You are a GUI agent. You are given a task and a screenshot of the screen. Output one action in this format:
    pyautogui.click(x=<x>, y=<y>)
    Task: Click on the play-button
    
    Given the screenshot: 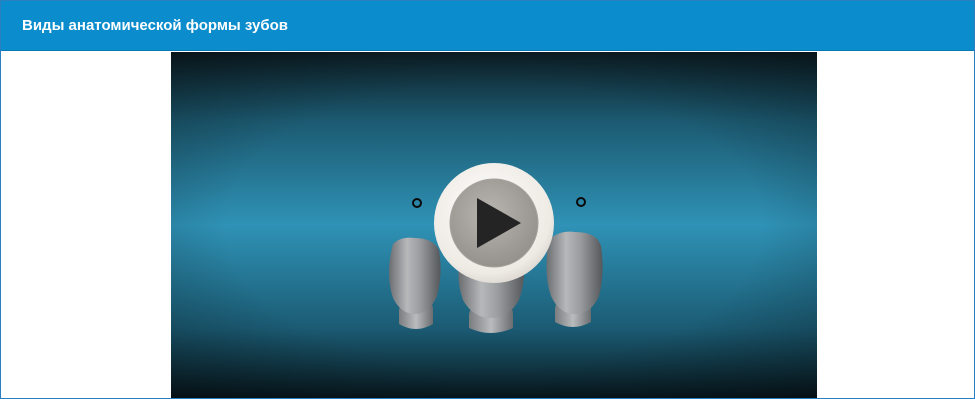 What is the action you would take?
    pyautogui.click(x=494, y=223)
    